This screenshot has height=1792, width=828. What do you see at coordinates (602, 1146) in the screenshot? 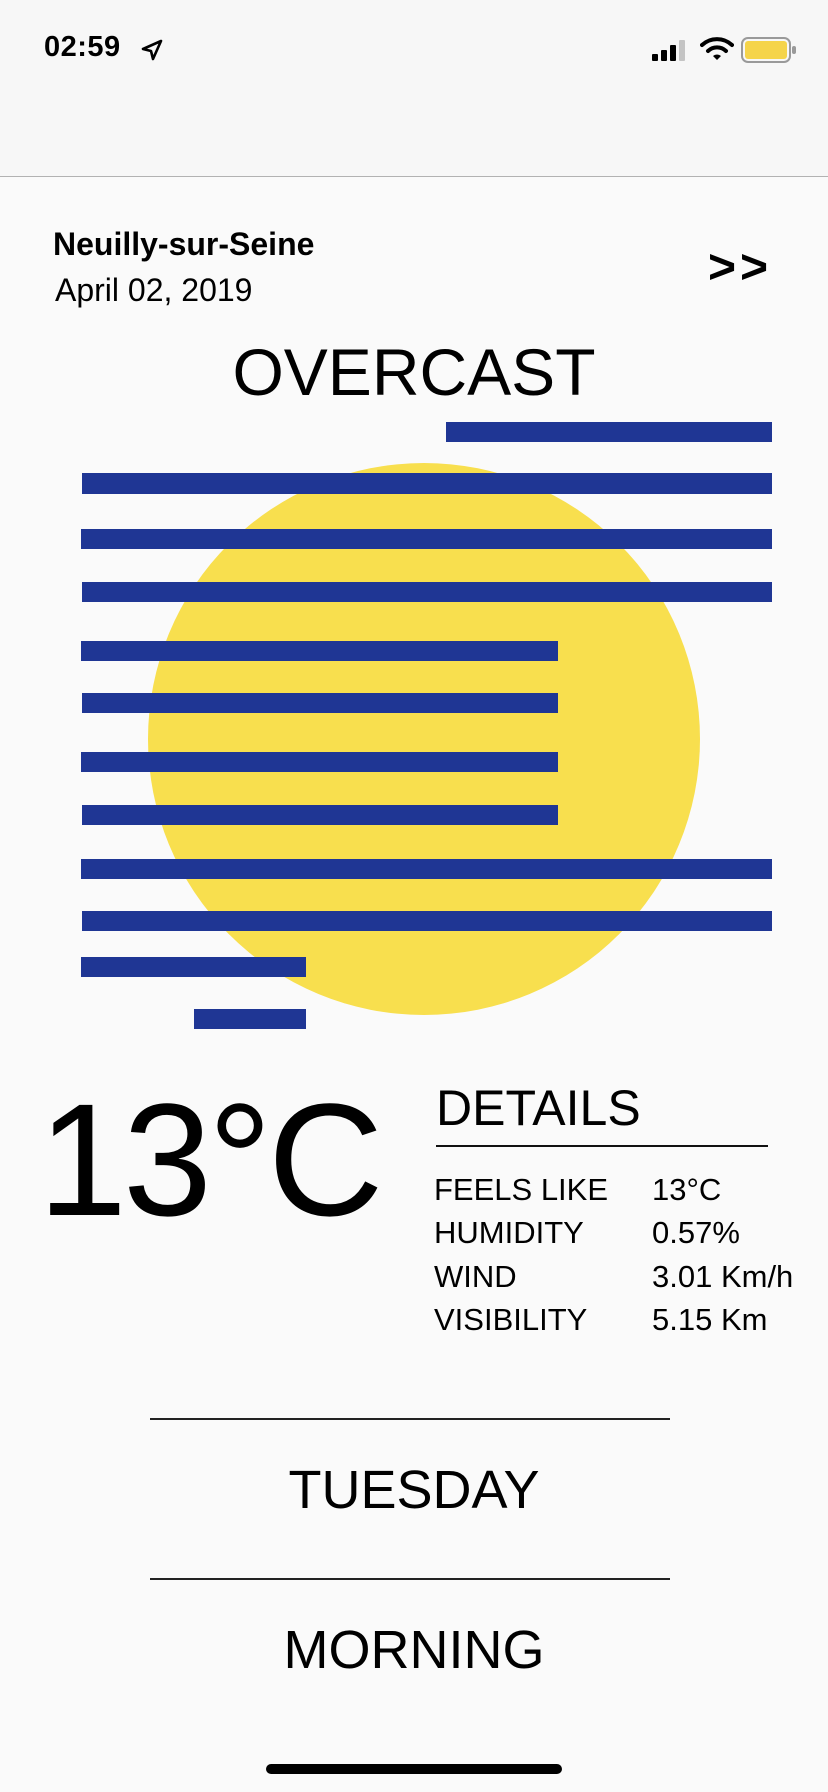
I see `details-divider` at bounding box center [602, 1146].